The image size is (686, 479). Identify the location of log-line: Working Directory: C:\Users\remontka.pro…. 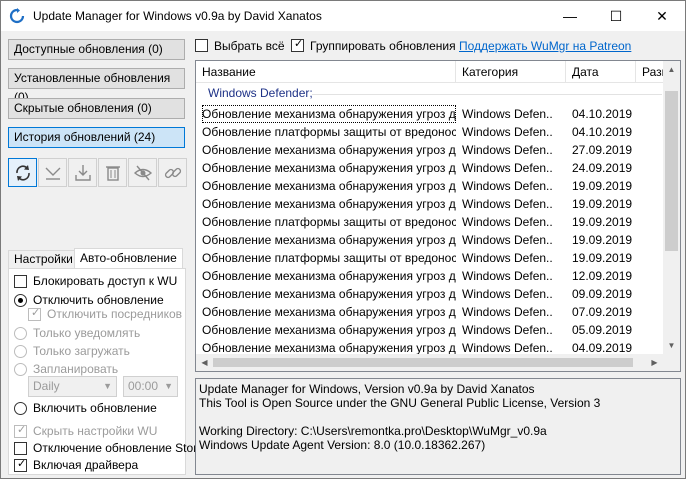
(373, 431).